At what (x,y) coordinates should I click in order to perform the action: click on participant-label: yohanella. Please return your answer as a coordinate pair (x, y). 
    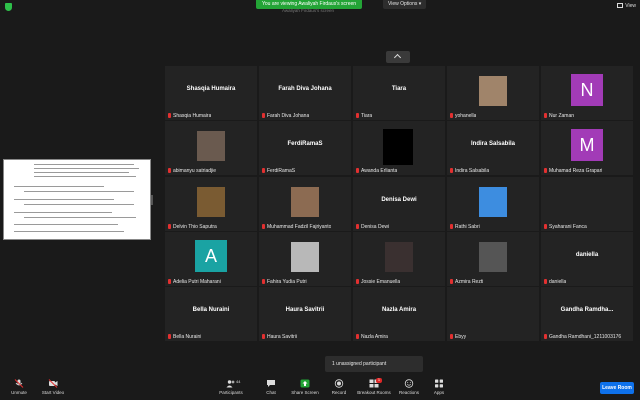
    Looking at the image, I should click on (463, 116).